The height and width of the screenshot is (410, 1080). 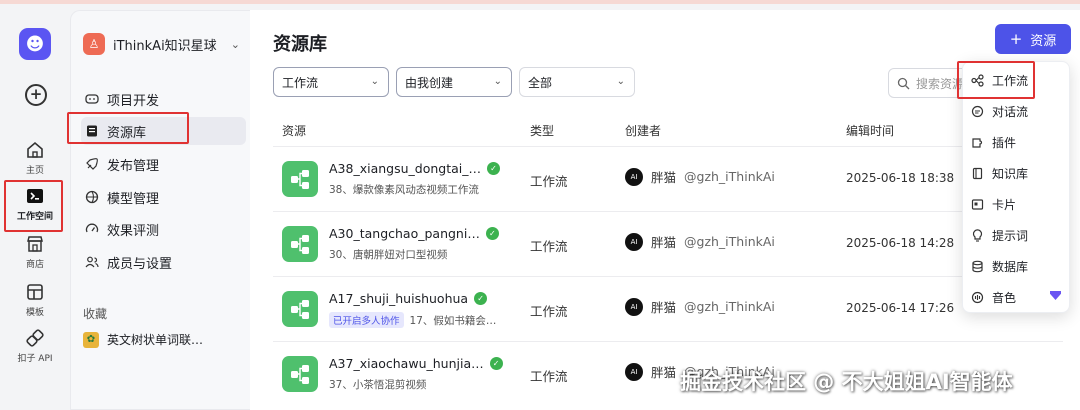 I want to click on space-name: iThinkAi知识星球, so click(x=165, y=46).